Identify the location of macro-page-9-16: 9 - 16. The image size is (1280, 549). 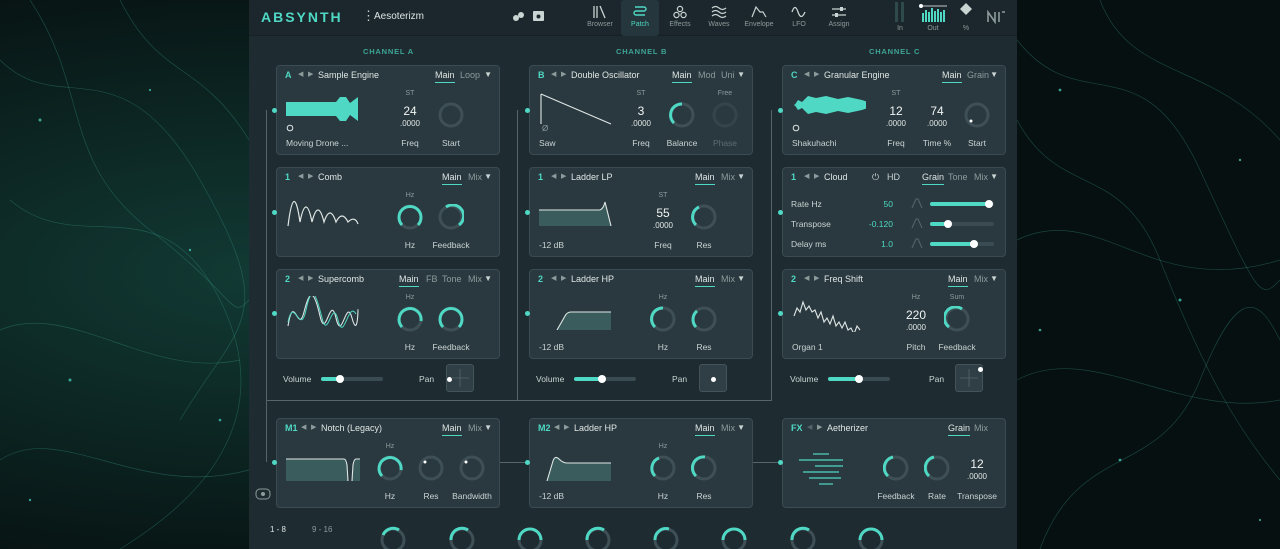
(322, 529).